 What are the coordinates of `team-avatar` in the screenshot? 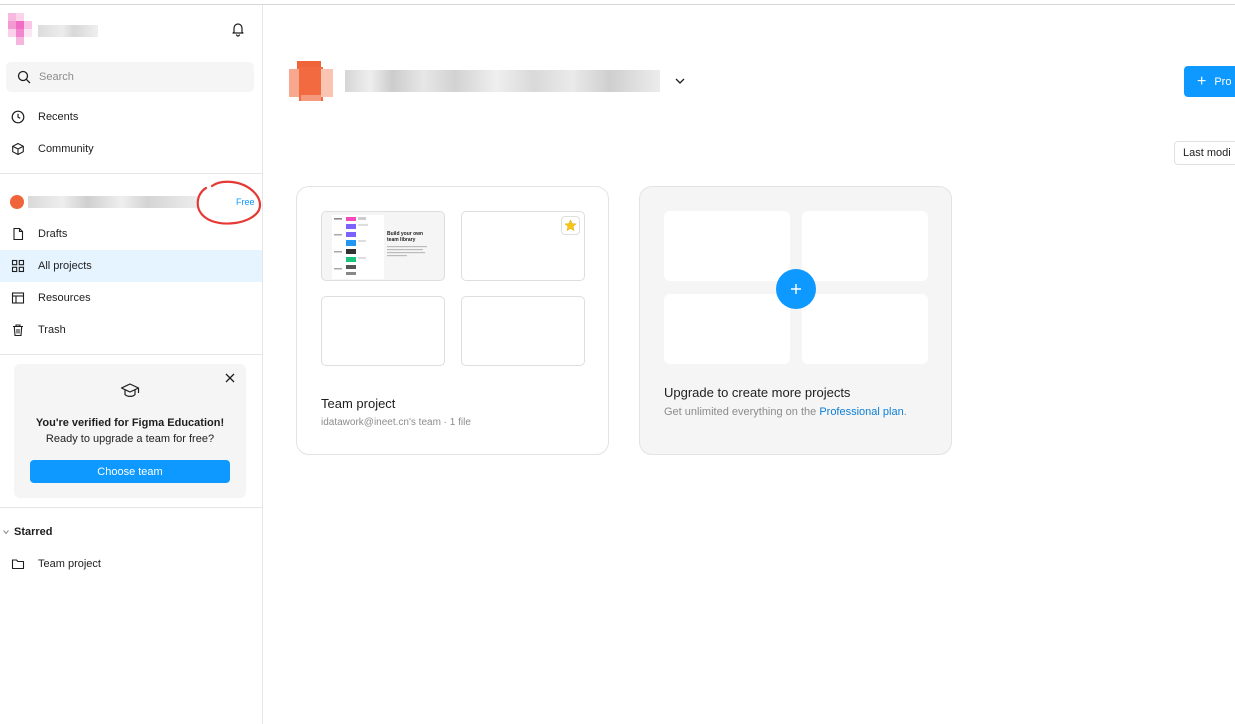 It's located at (17, 202).